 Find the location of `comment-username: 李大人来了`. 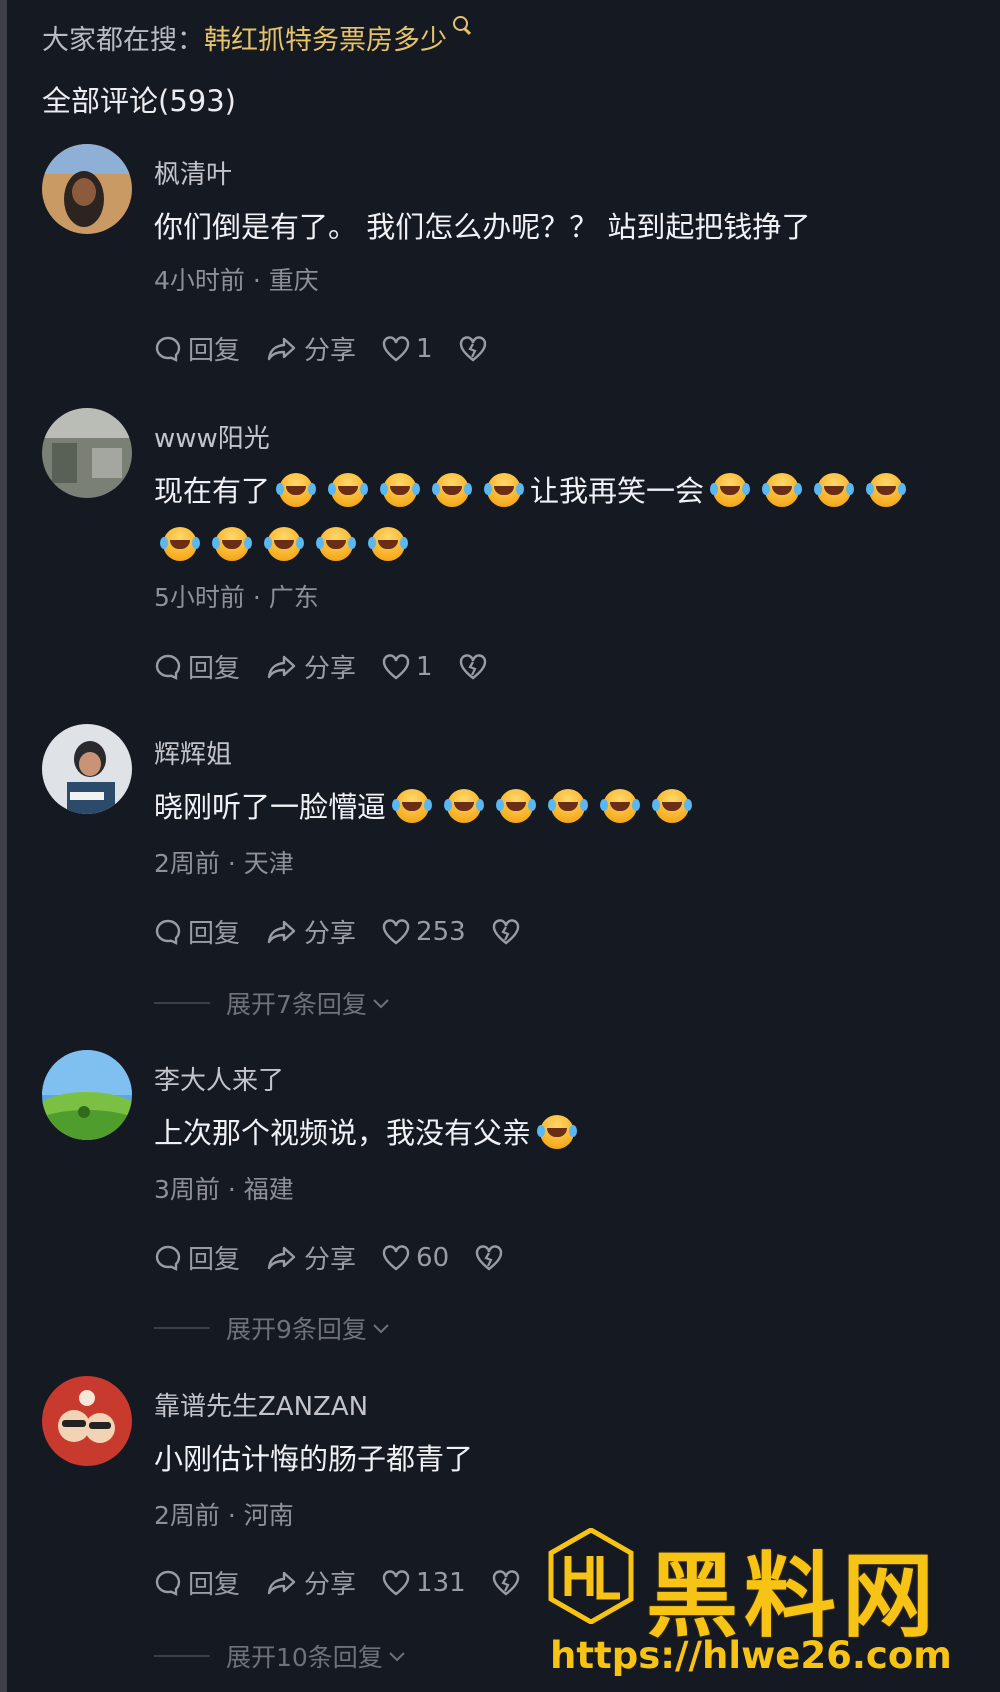

comment-username: 李大人来了 is located at coordinates (219, 1078).